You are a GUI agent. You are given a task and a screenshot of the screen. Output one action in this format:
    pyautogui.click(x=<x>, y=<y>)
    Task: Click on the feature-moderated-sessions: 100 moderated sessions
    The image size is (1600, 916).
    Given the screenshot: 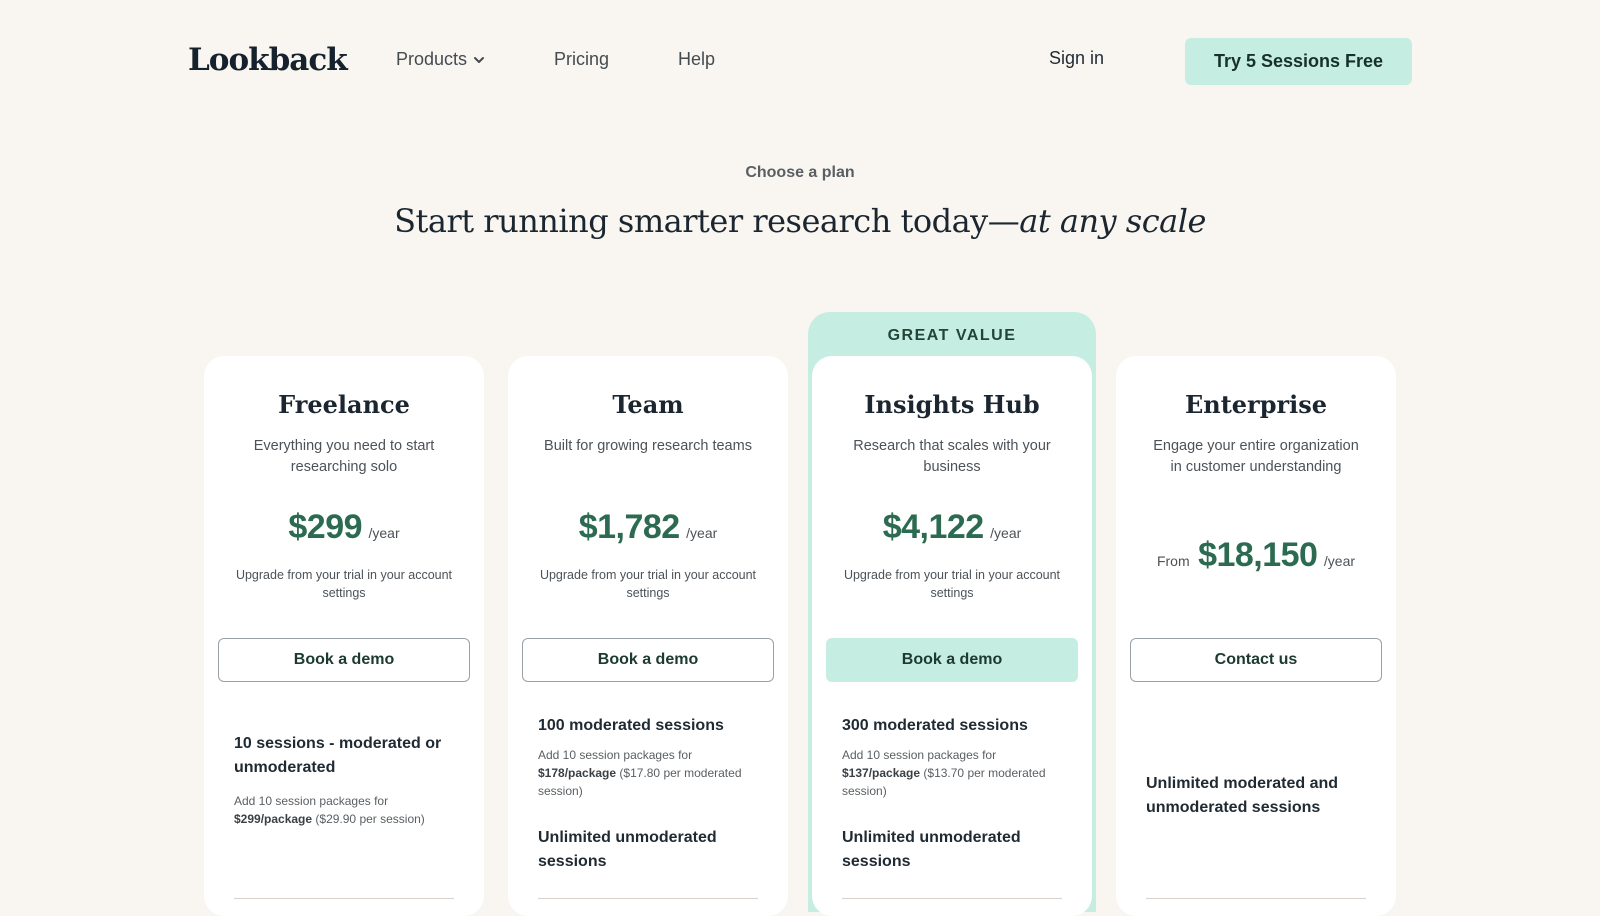 What is the action you would take?
    pyautogui.click(x=631, y=725)
    